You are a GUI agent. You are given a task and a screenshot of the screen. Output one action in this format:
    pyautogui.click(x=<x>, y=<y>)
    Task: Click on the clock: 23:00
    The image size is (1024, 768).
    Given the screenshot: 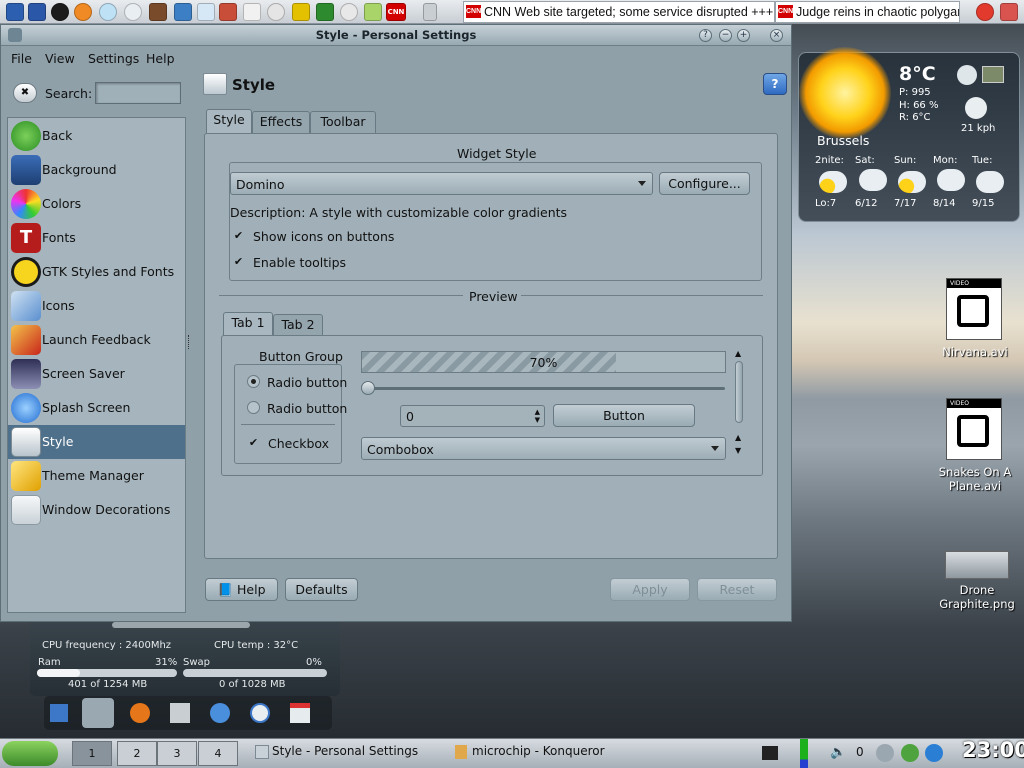 What is the action you would take?
    pyautogui.click(x=993, y=750)
    